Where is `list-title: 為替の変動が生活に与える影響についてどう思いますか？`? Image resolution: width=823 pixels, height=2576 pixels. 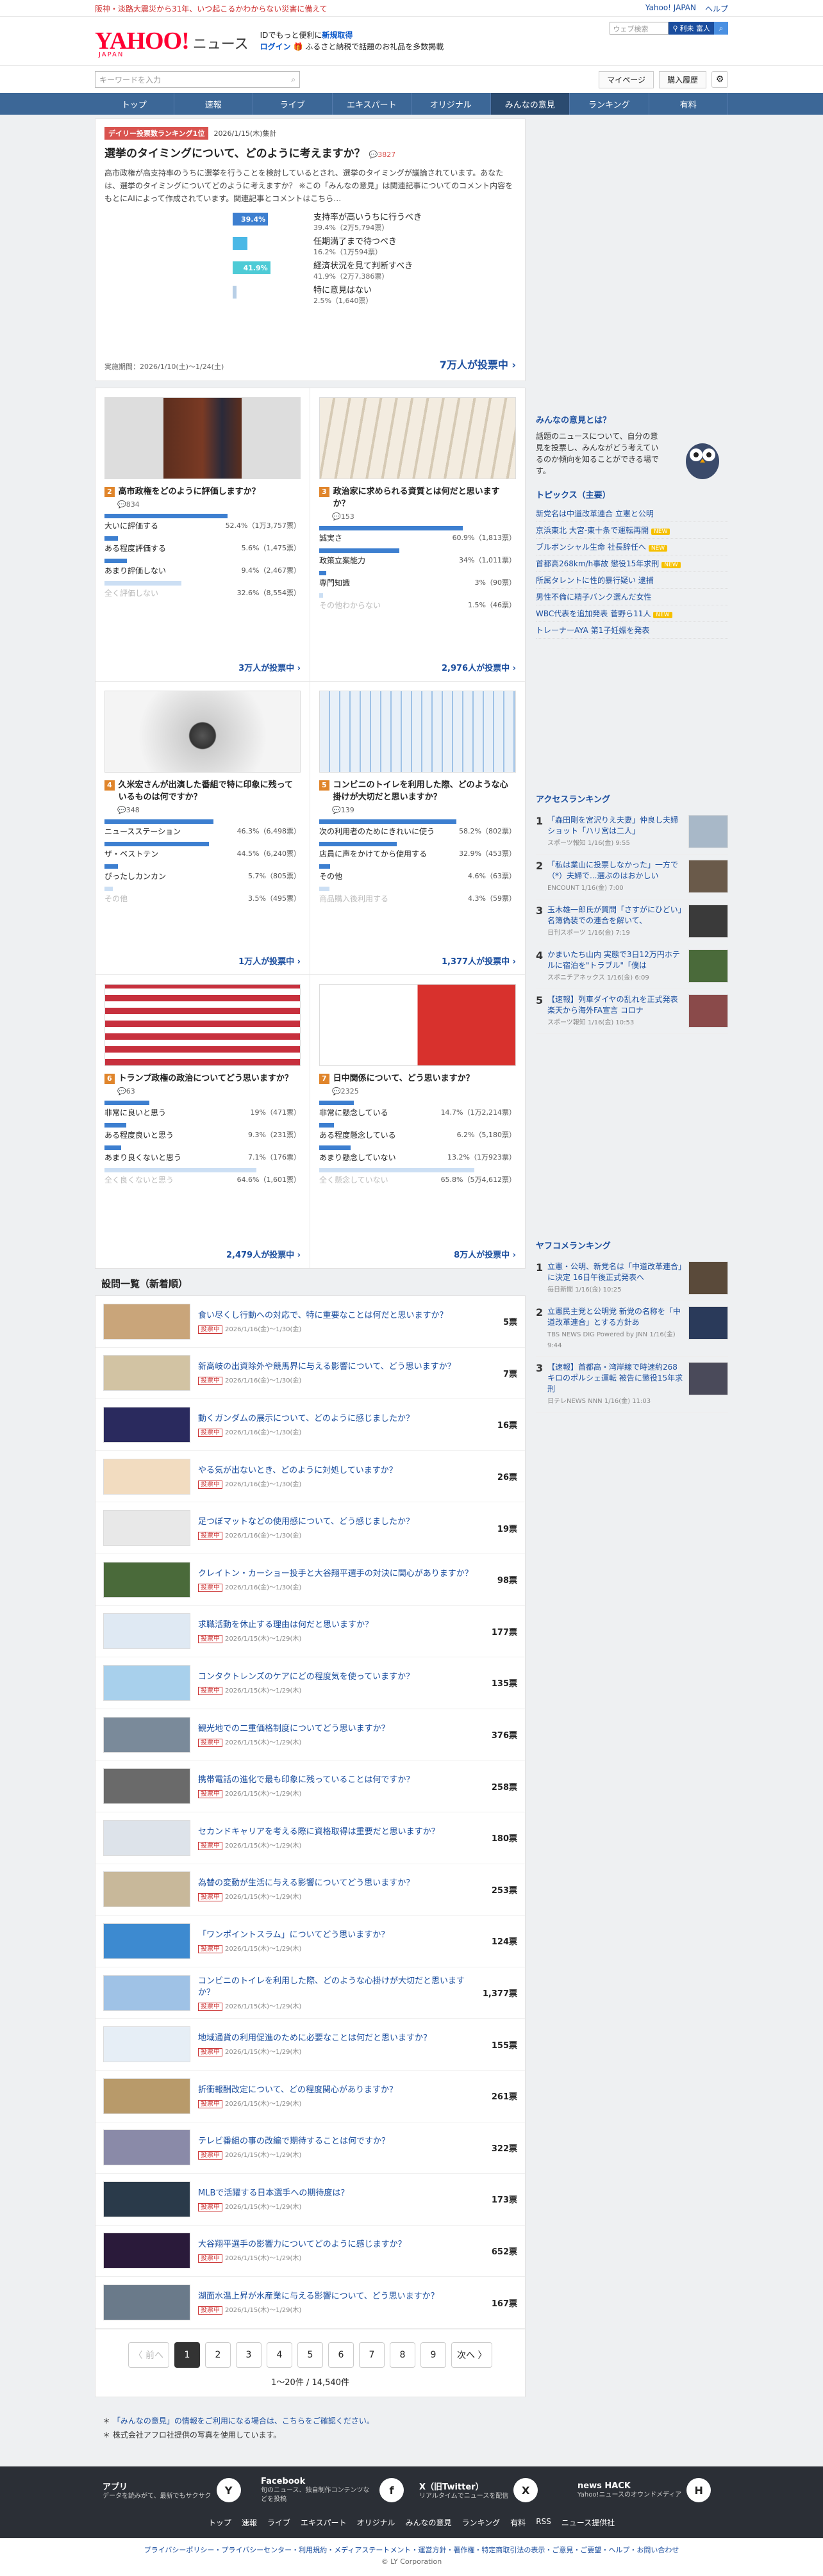
list-title: 為替の変動が生活に与える影響についてどう思いますか？ is located at coordinates (306, 1883).